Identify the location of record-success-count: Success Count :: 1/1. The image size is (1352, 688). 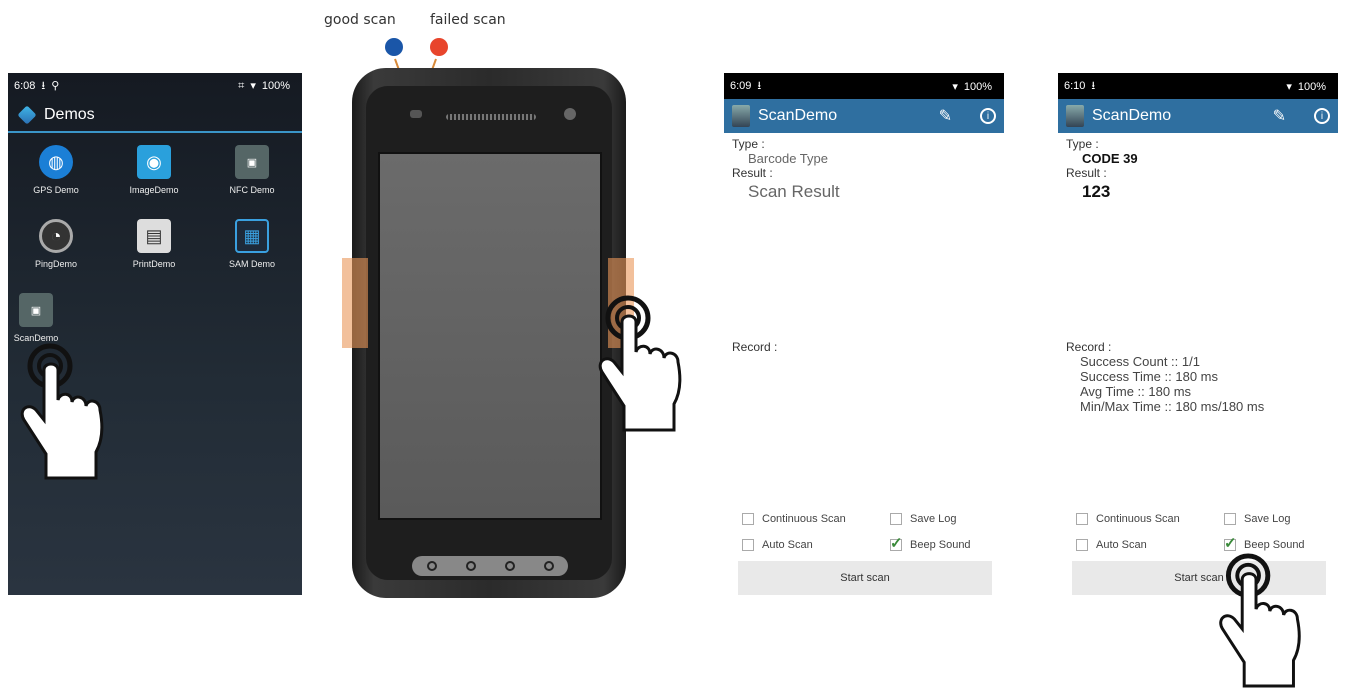
(1140, 361).